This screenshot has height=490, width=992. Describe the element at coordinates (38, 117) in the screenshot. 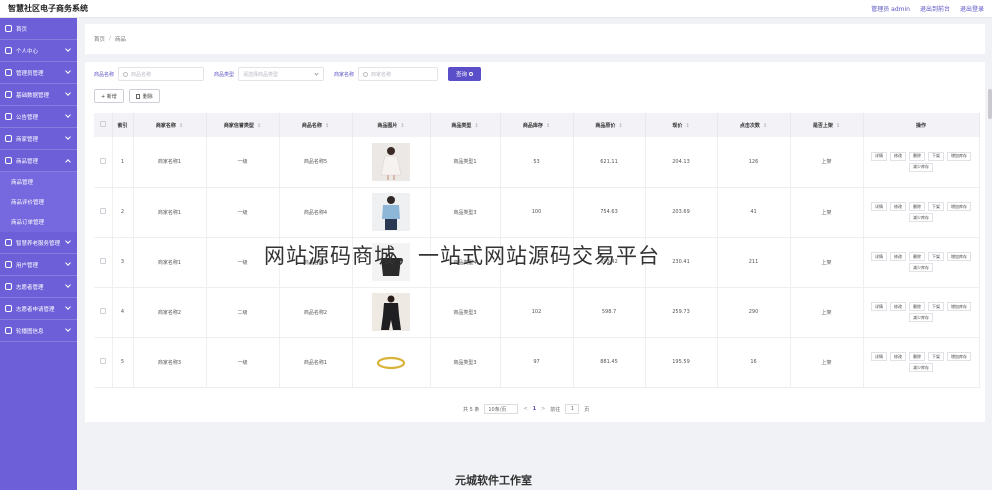

I see `sidebar-item-4: 公告管理` at that location.